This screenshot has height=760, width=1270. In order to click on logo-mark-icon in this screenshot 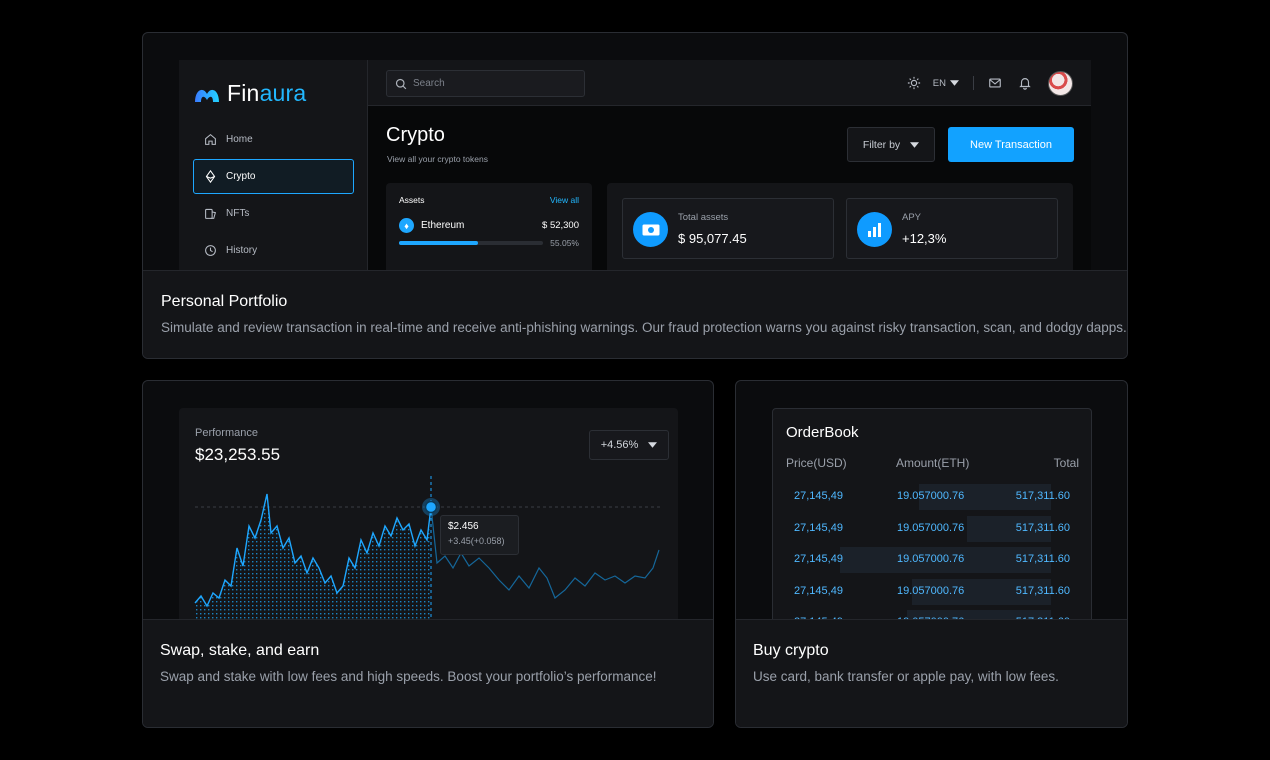, I will do `click(207, 95)`.